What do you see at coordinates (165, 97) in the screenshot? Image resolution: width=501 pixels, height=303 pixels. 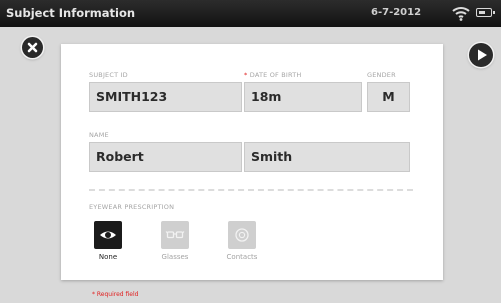 I see `subject-id-field: SMITH123` at bounding box center [165, 97].